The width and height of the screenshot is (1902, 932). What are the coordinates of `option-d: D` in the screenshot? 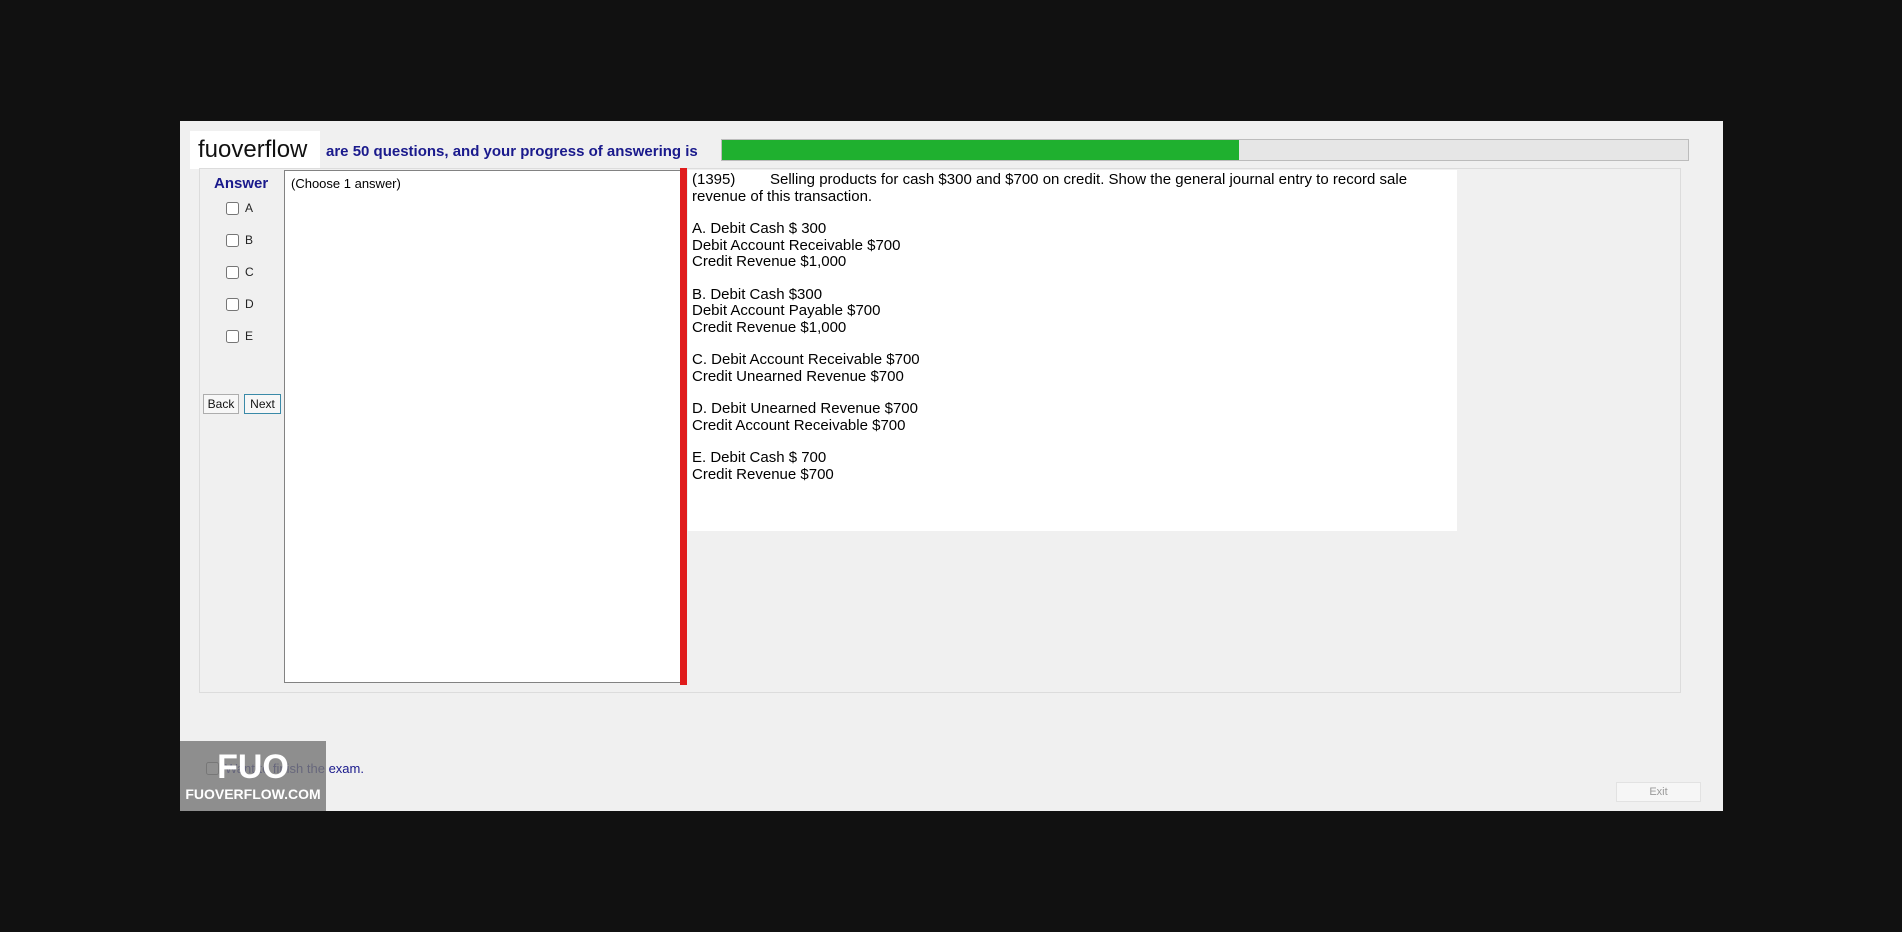 It's located at (240, 304).